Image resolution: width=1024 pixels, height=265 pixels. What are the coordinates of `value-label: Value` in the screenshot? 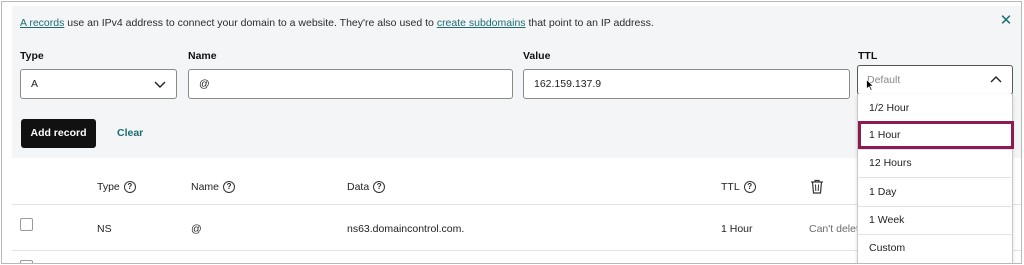 It's located at (537, 56).